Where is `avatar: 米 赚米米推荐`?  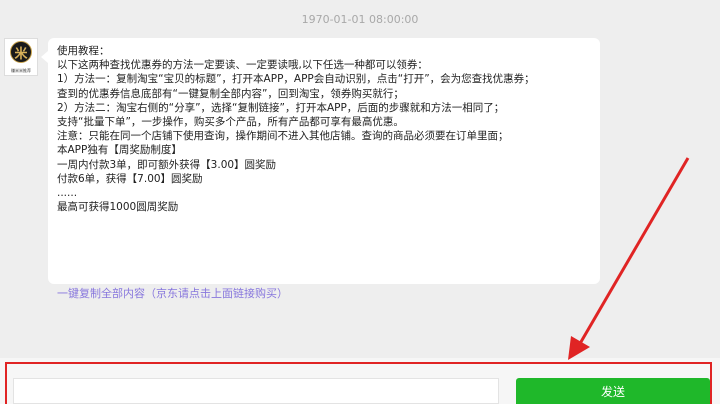 avatar: 米 赚米米推荐 is located at coordinates (21, 57).